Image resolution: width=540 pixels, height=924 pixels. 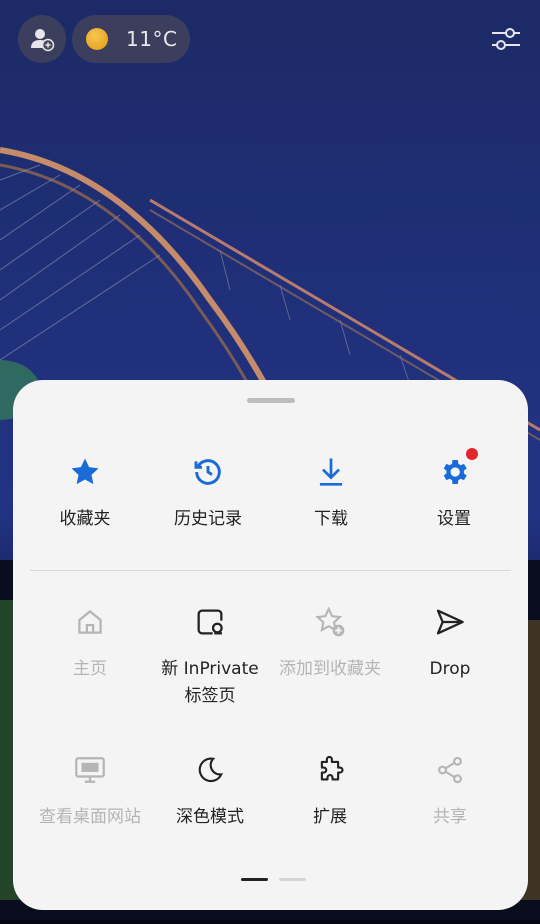 I want to click on home-label: 主页, so click(x=90, y=669).